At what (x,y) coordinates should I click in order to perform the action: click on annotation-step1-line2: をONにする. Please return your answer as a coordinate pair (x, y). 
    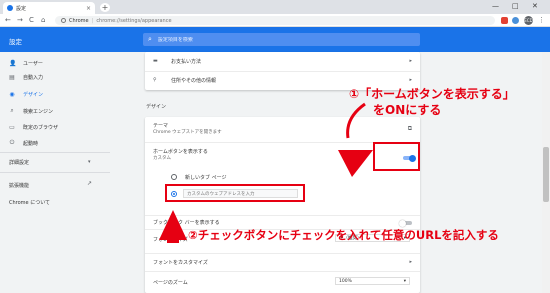
    Looking at the image, I should click on (407, 110).